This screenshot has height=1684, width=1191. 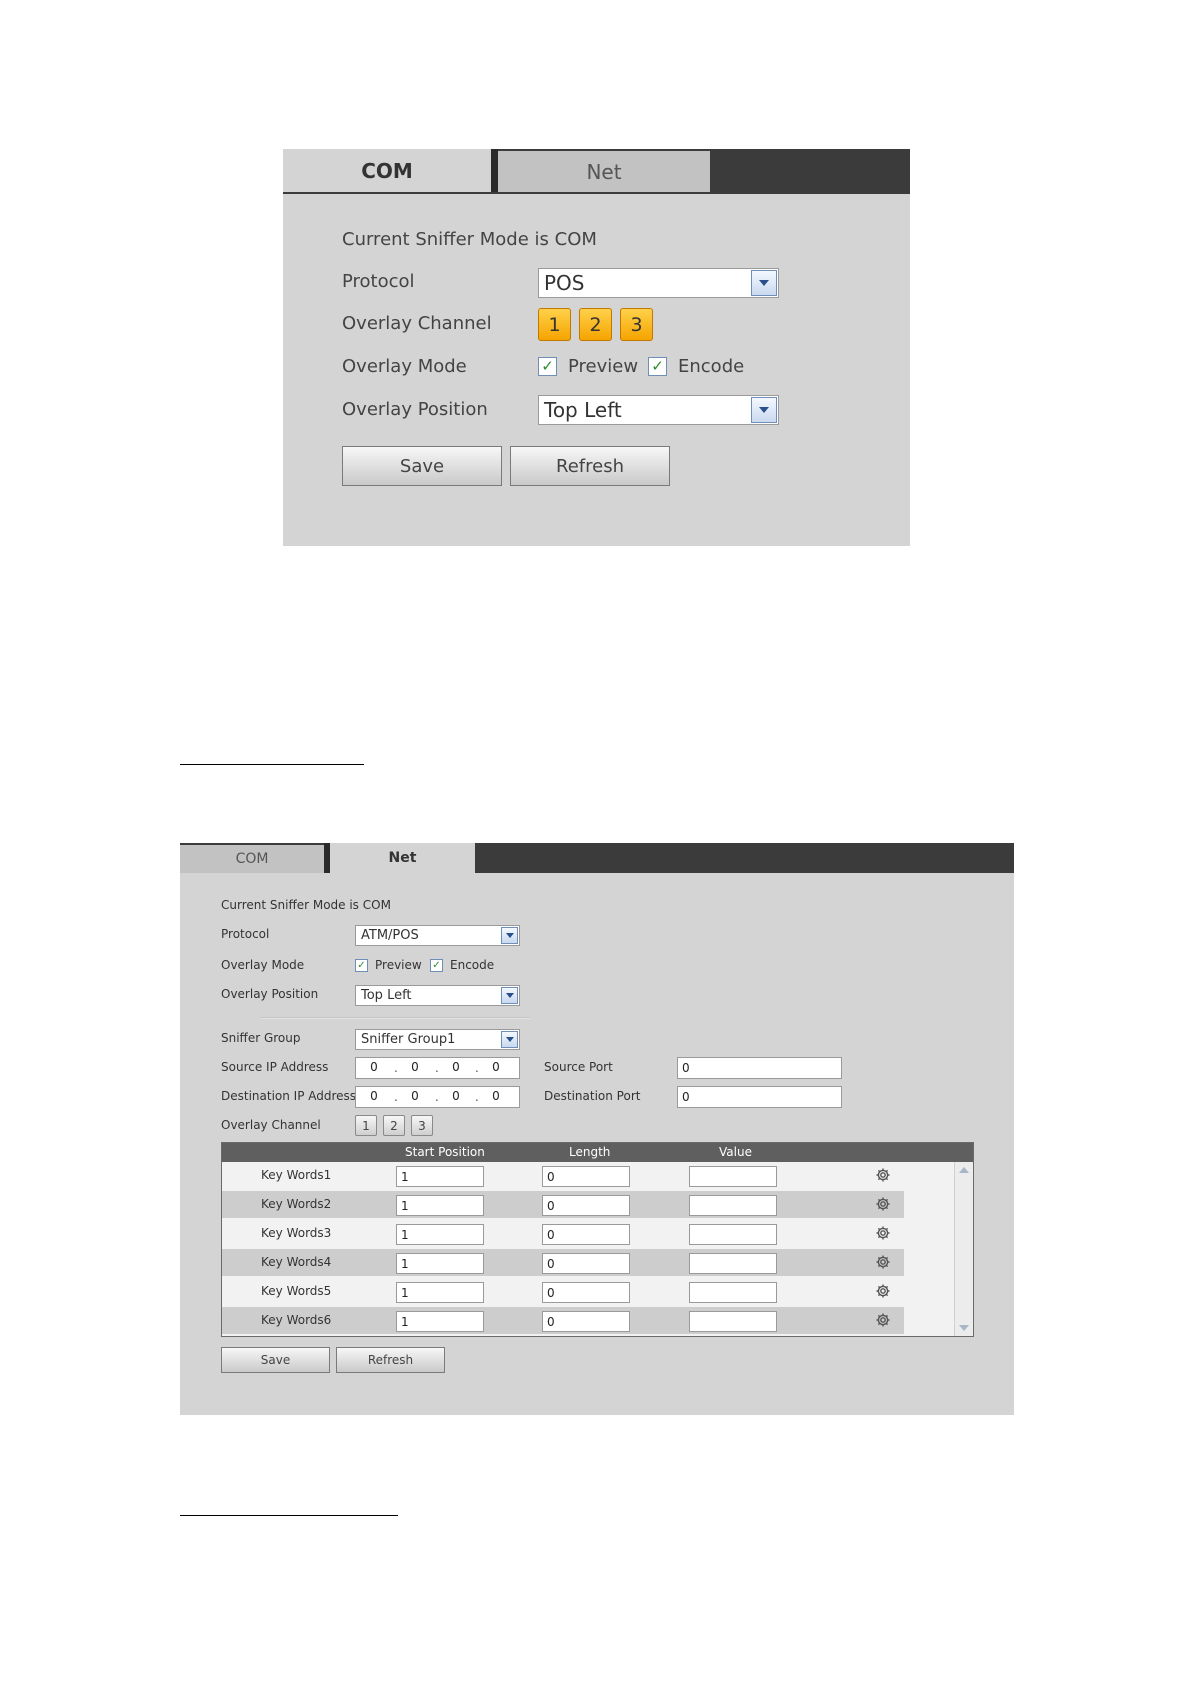 I want to click on source-port-input: 0, so click(x=759, y=1068).